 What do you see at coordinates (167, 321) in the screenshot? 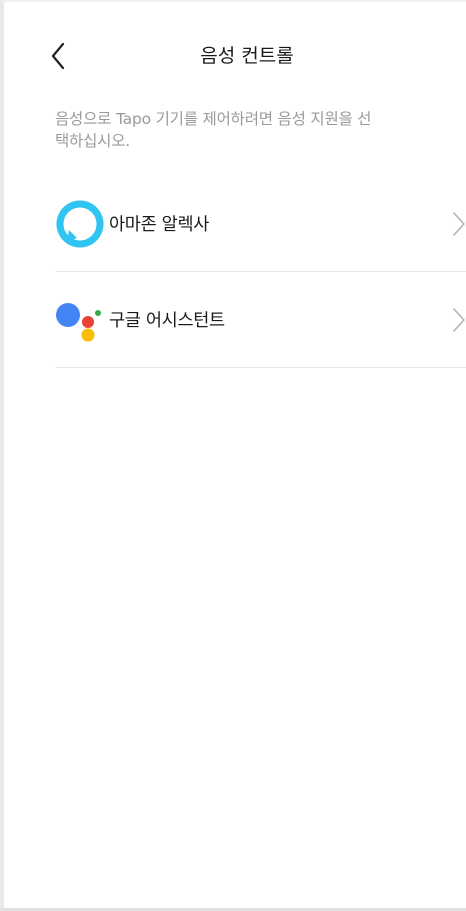
I see `google-assistant-label: 구글 어시스턴트` at bounding box center [167, 321].